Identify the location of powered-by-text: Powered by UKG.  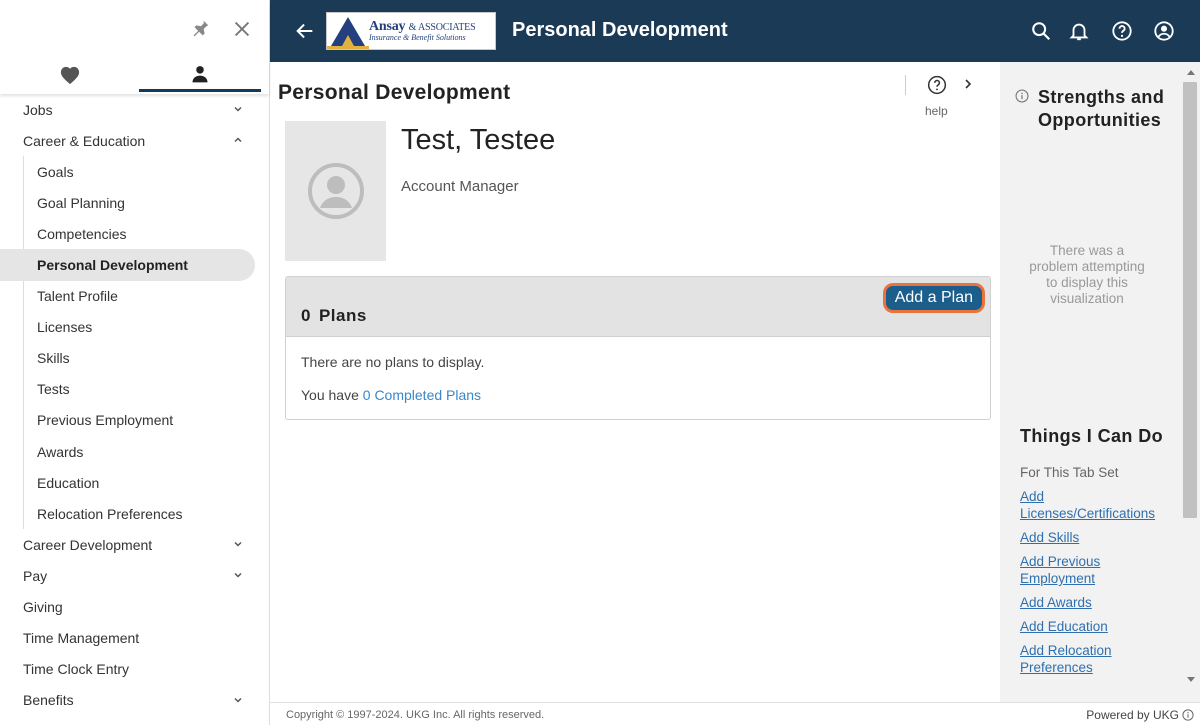
(1132, 715).